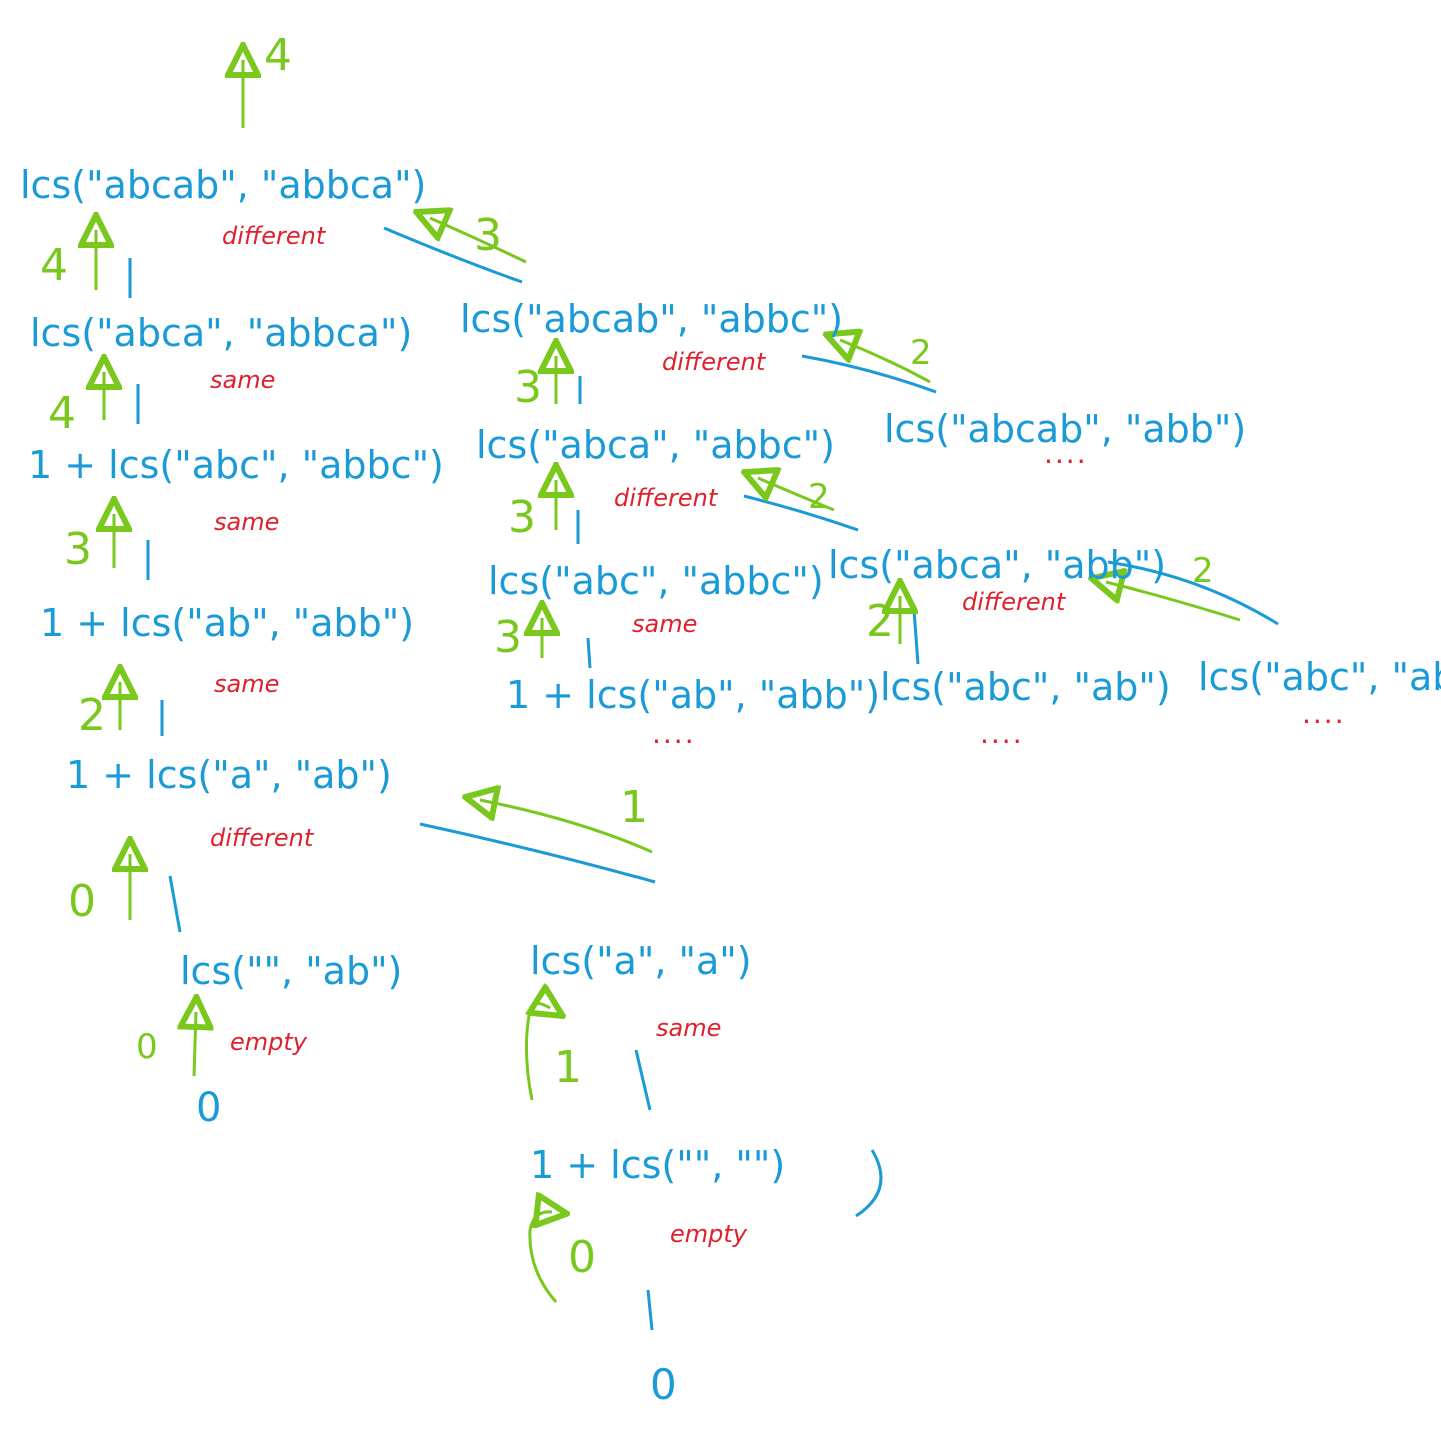 This screenshot has width=1441, height=1445. Describe the element at coordinates (229, 775) in the screenshot. I see `call-node-n4: 1 + lcs("a", "ab")` at that location.